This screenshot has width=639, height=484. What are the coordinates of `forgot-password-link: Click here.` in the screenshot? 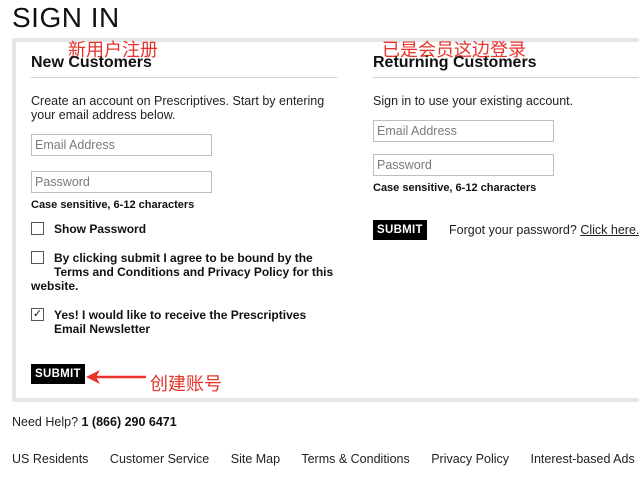 It's located at (609, 230).